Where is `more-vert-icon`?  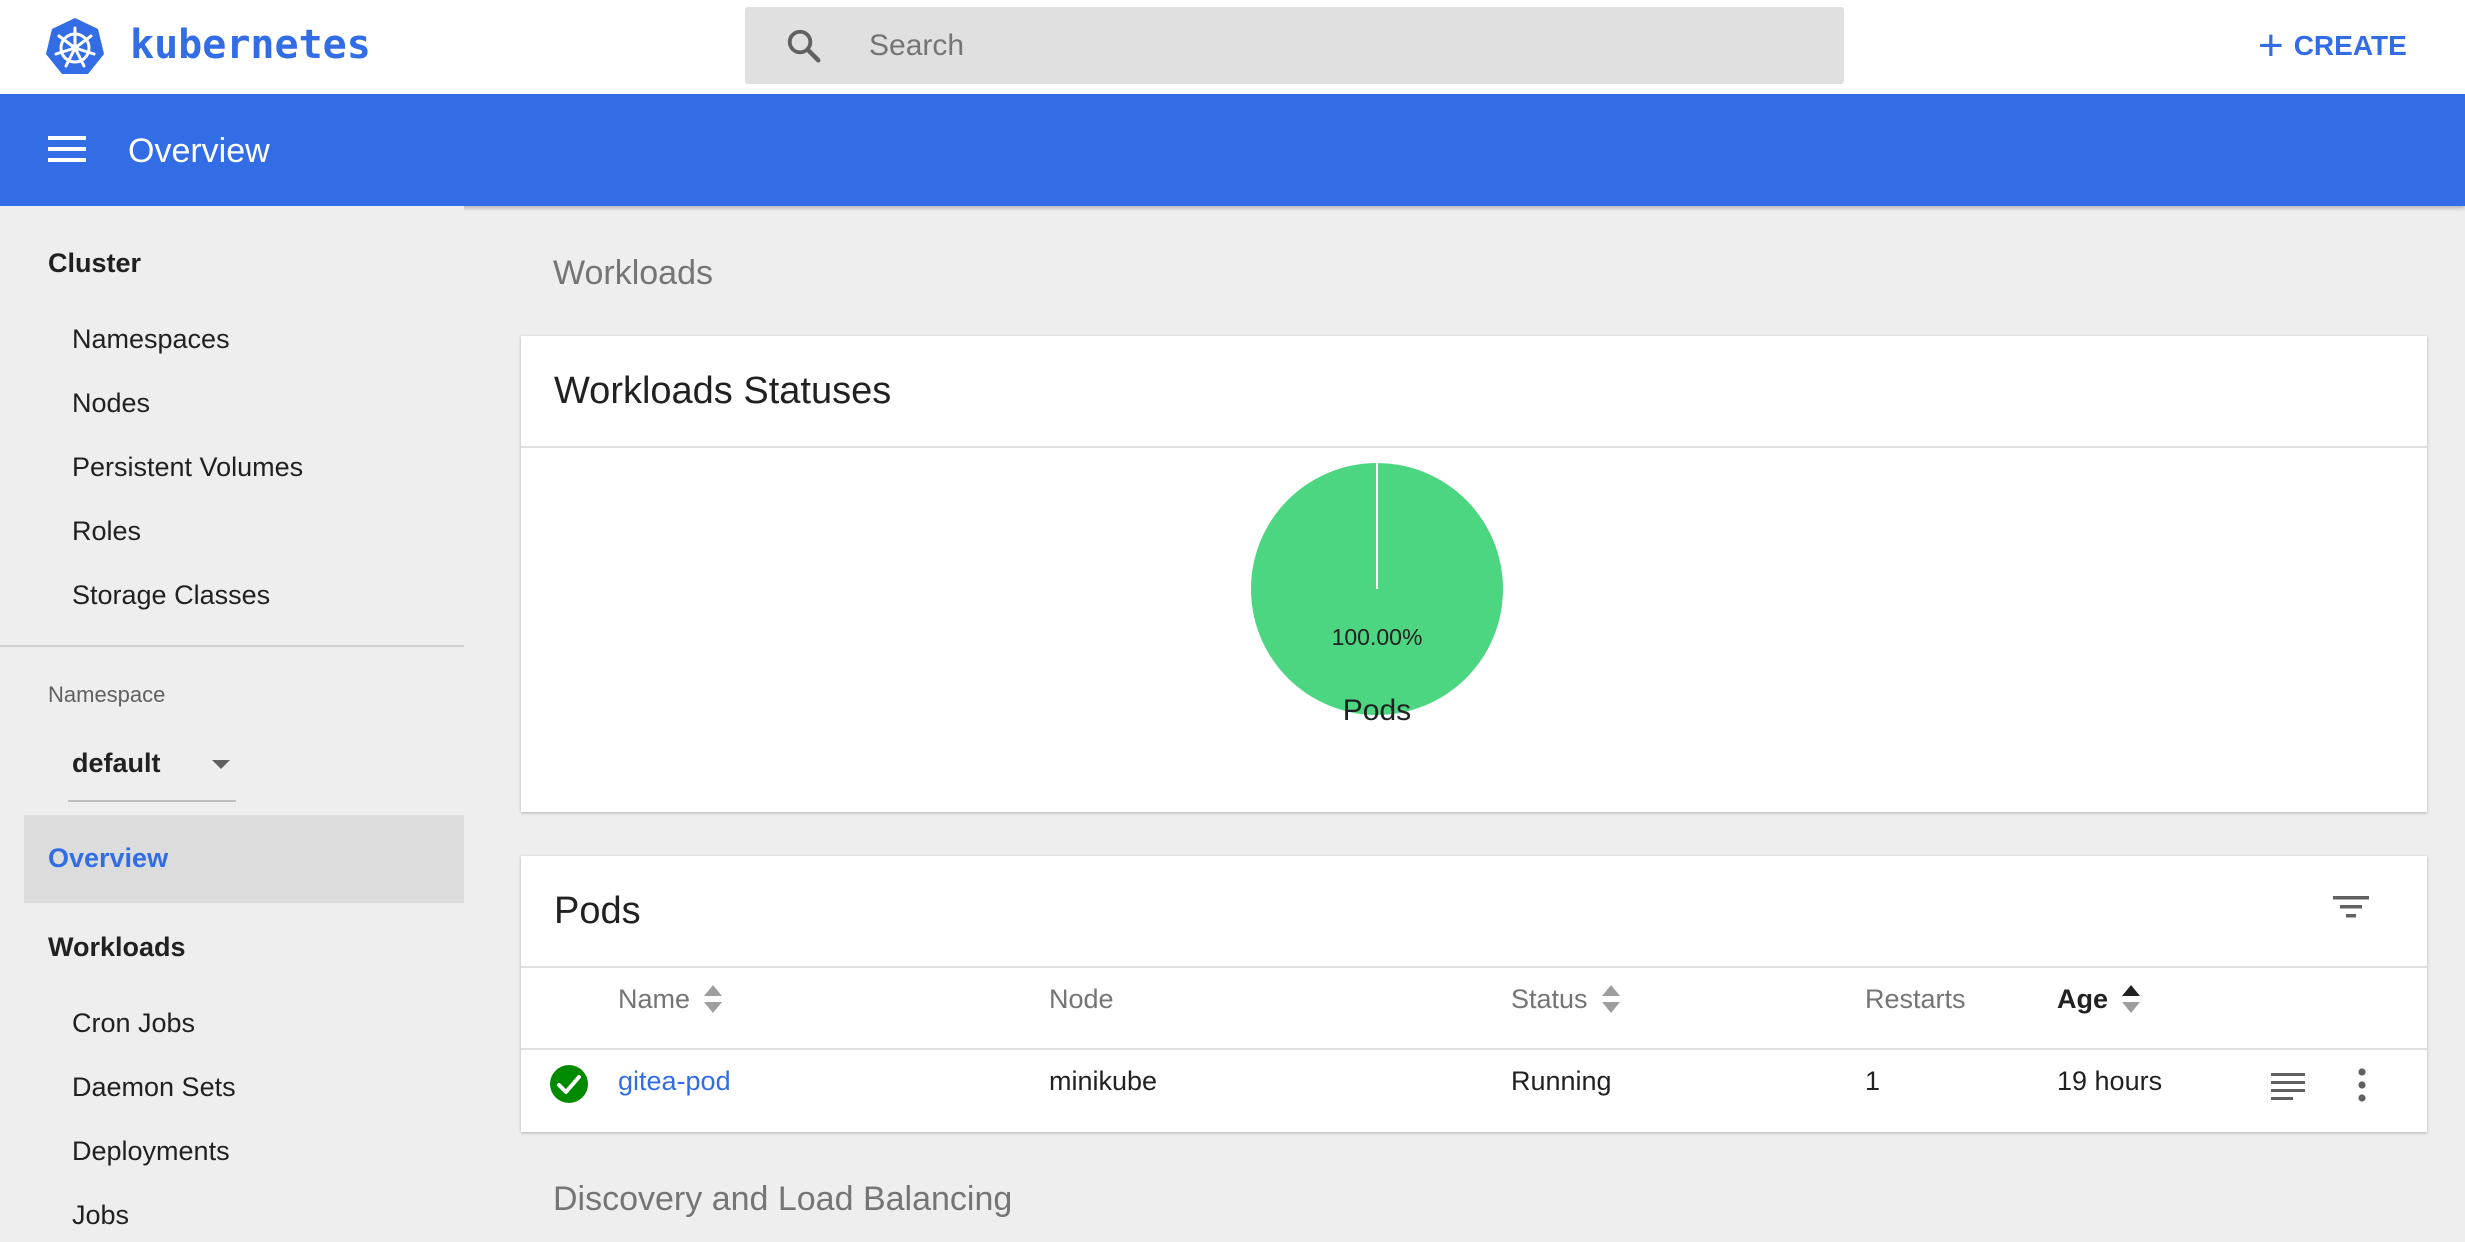 more-vert-icon is located at coordinates (2362, 1085).